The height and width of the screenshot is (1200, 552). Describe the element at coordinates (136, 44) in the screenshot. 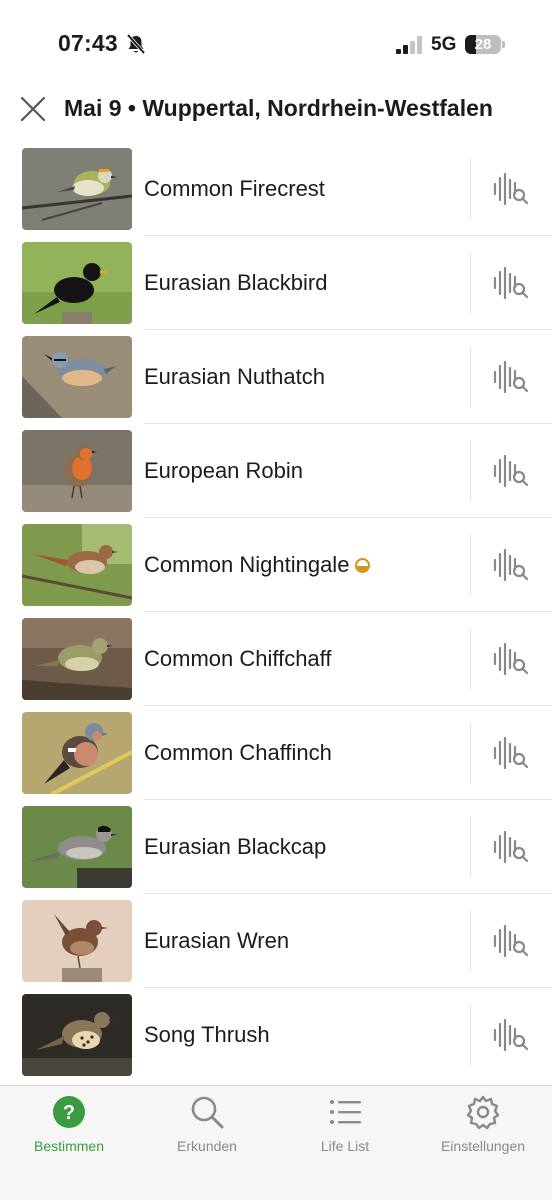

I see `bell-muted-icon` at that location.